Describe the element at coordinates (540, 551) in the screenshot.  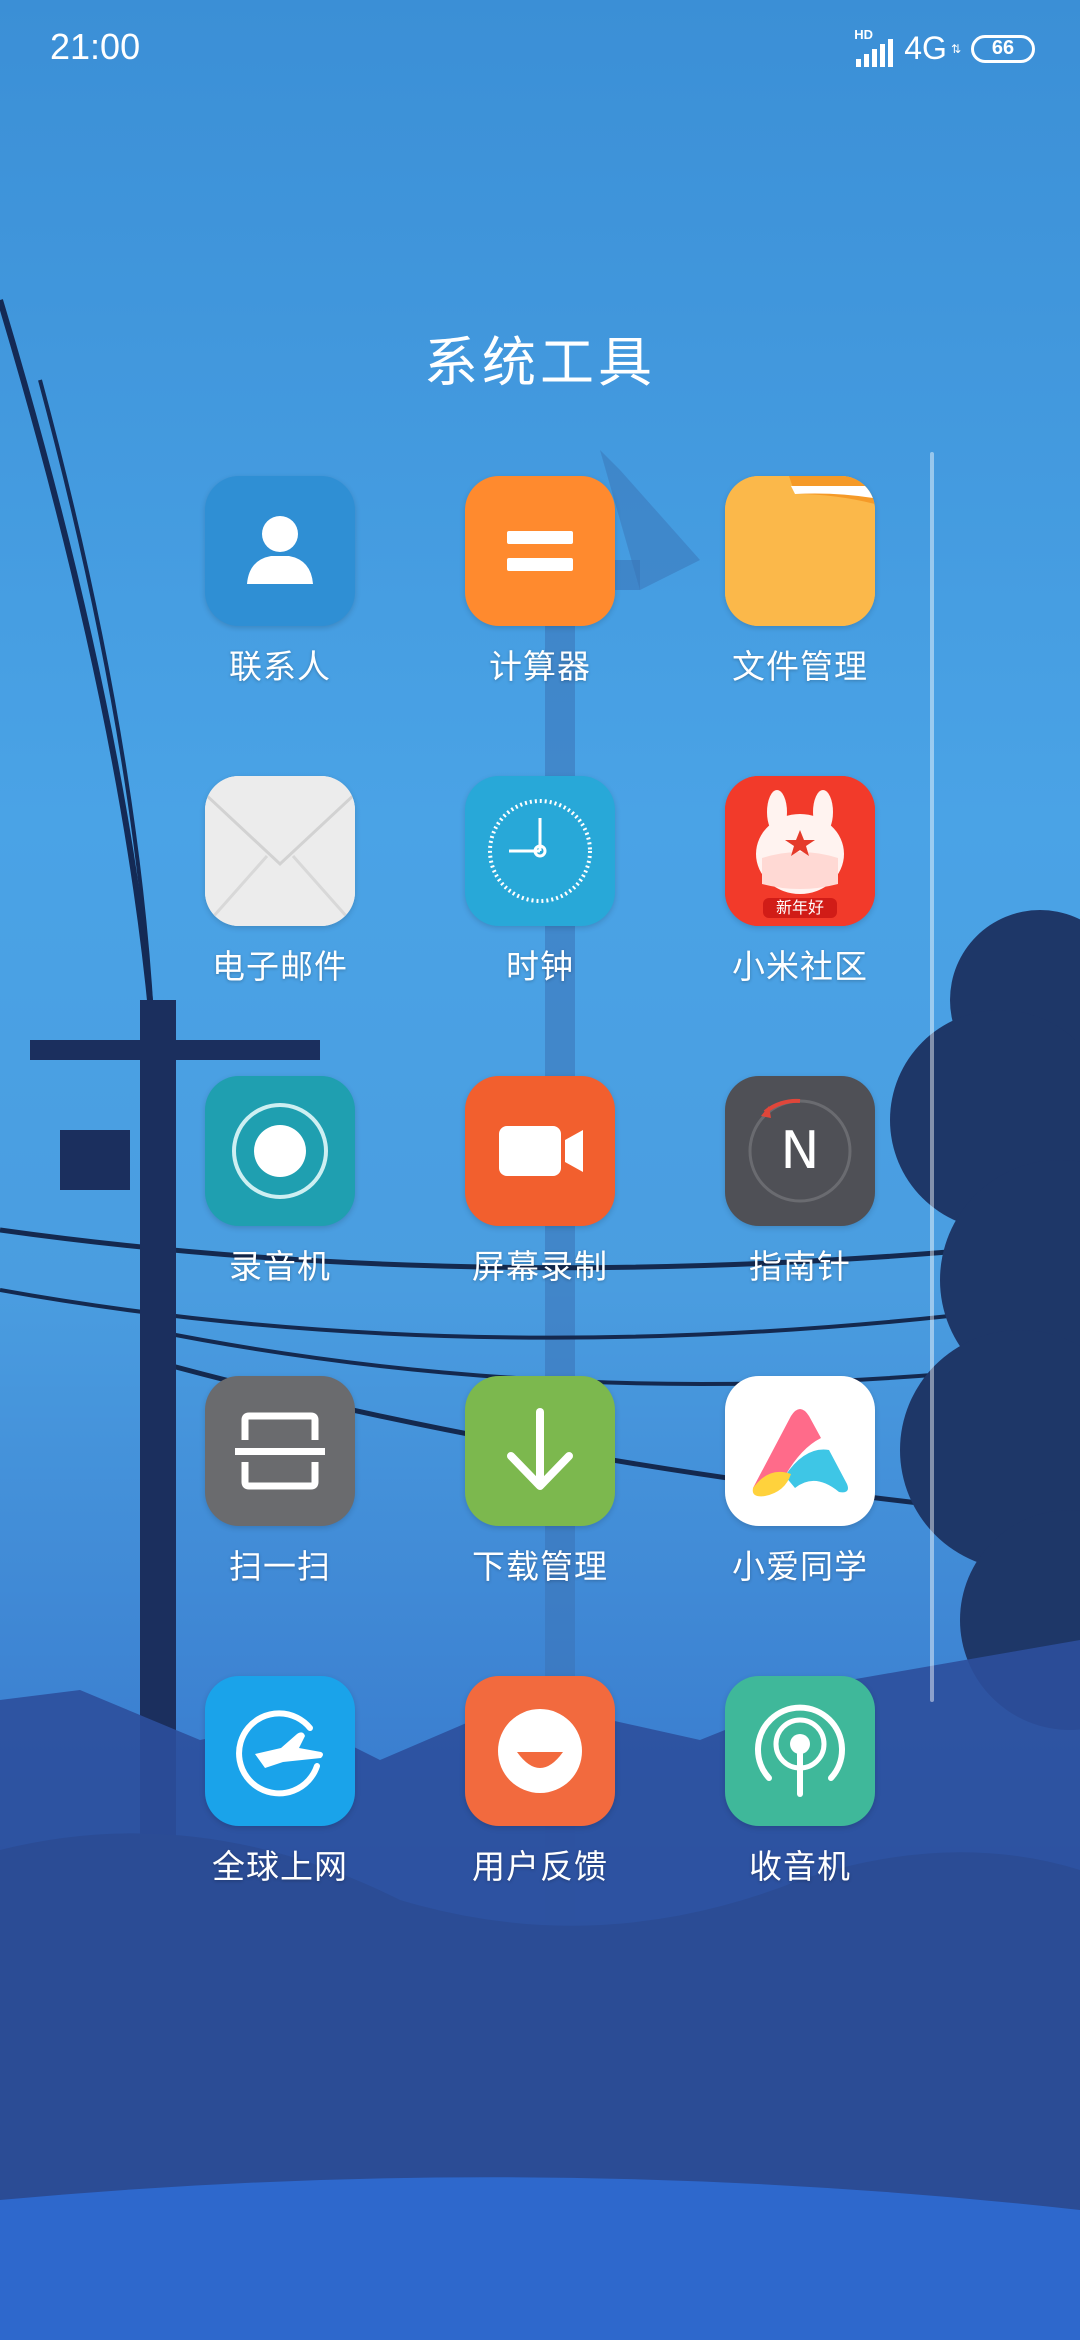
I see `calculator-icon` at that location.